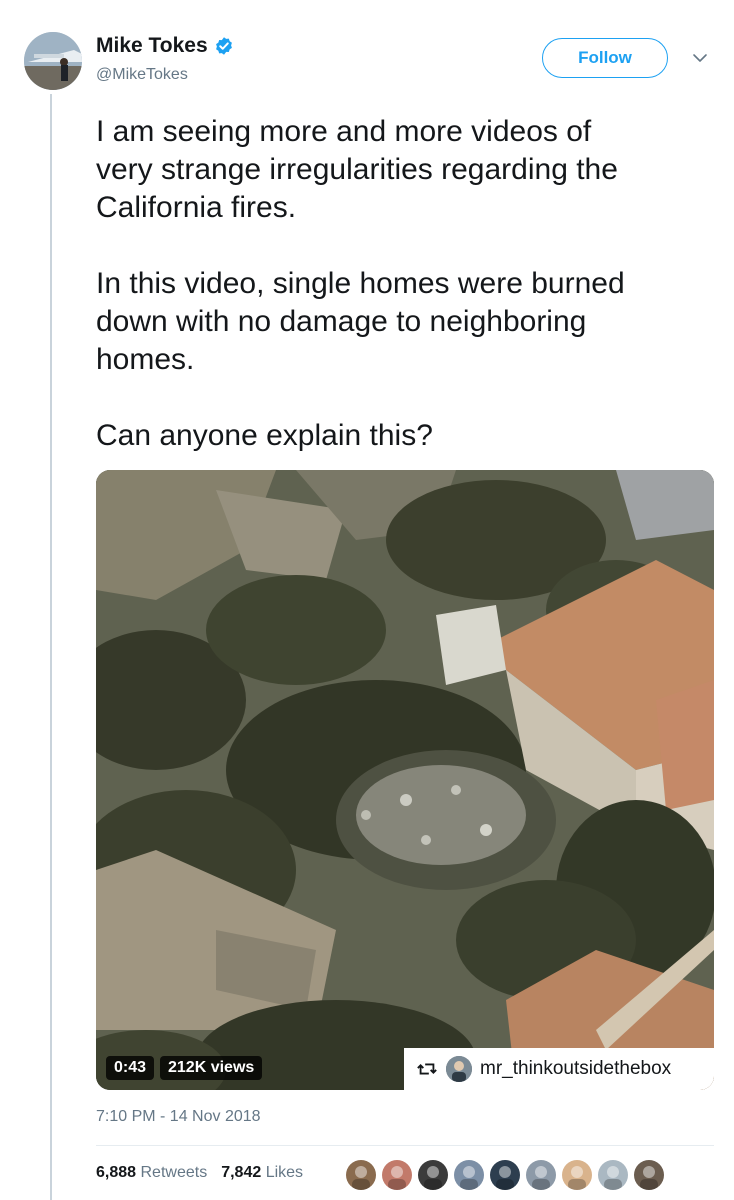 This screenshot has width=734, height=1200. I want to click on author-name-row: Mike Tokes, so click(165, 46).